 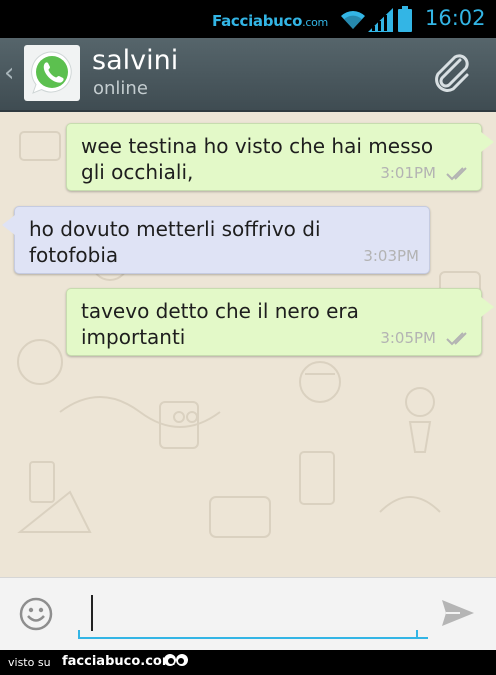 I want to click on composer-bar, so click(x=248, y=614).